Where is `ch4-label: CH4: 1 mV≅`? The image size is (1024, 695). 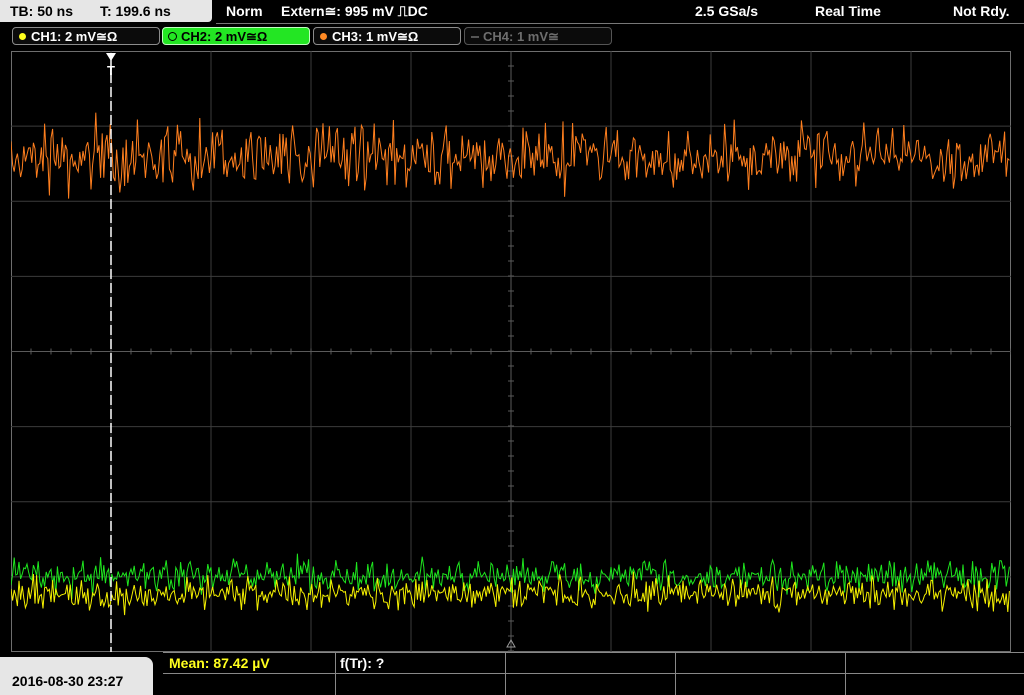
ch4-label: CH4: 1 mV≅ is located at coordinates (521, 36).